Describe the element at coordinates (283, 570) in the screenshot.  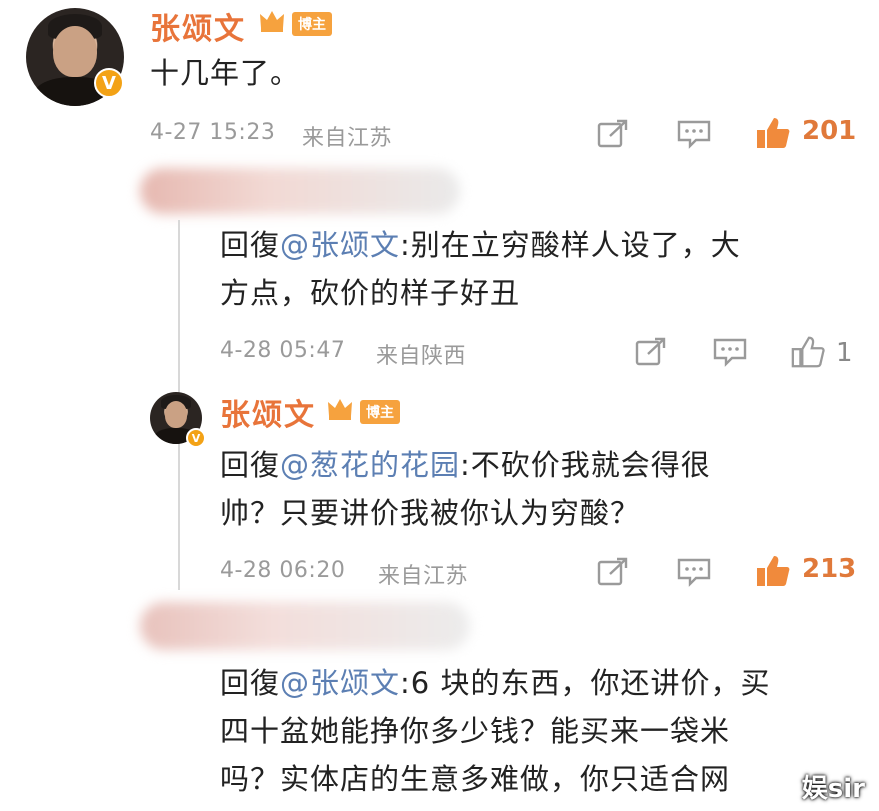
I see `reply-time: 4-28 06:20` at that location.